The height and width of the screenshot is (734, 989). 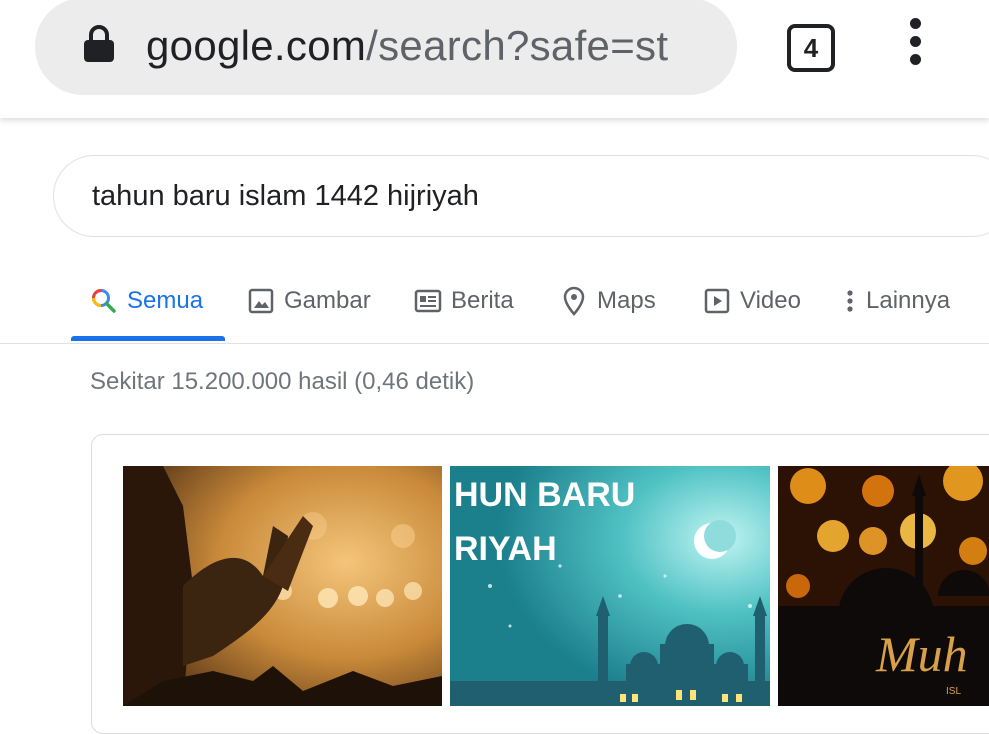 I want to click on news-icon, so click(x=428, y=301).